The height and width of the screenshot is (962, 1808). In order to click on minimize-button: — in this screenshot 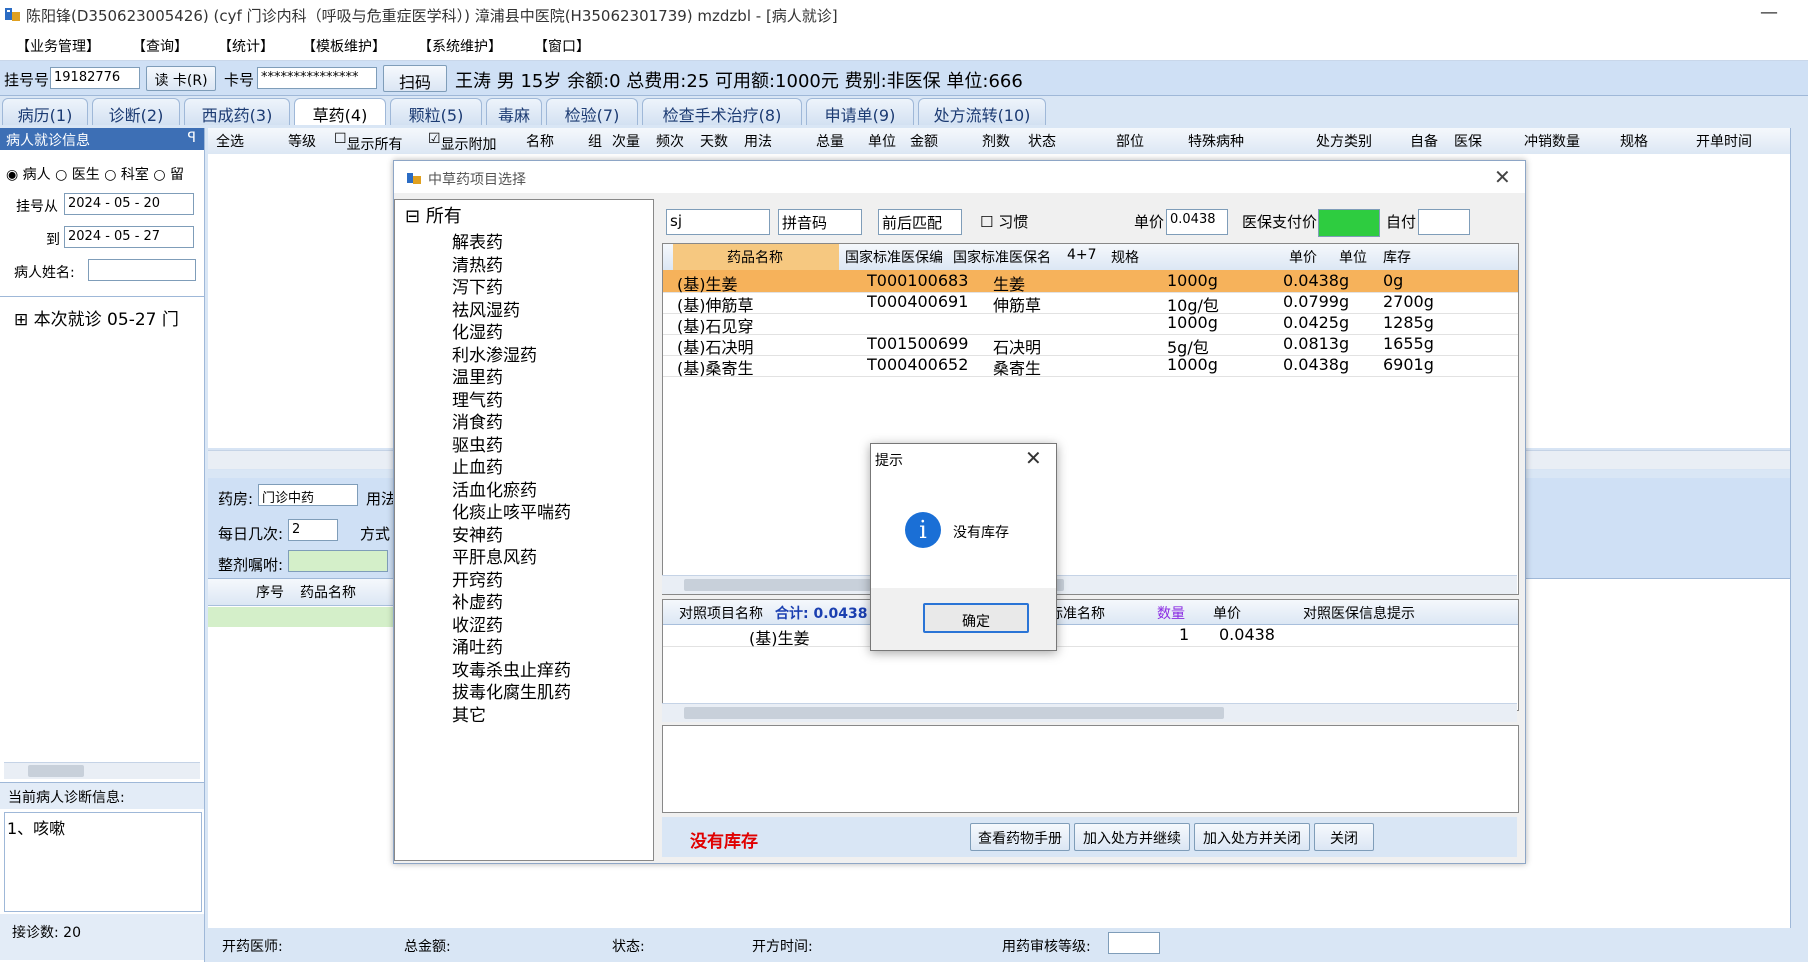, I will do `click(1769, 12)`.